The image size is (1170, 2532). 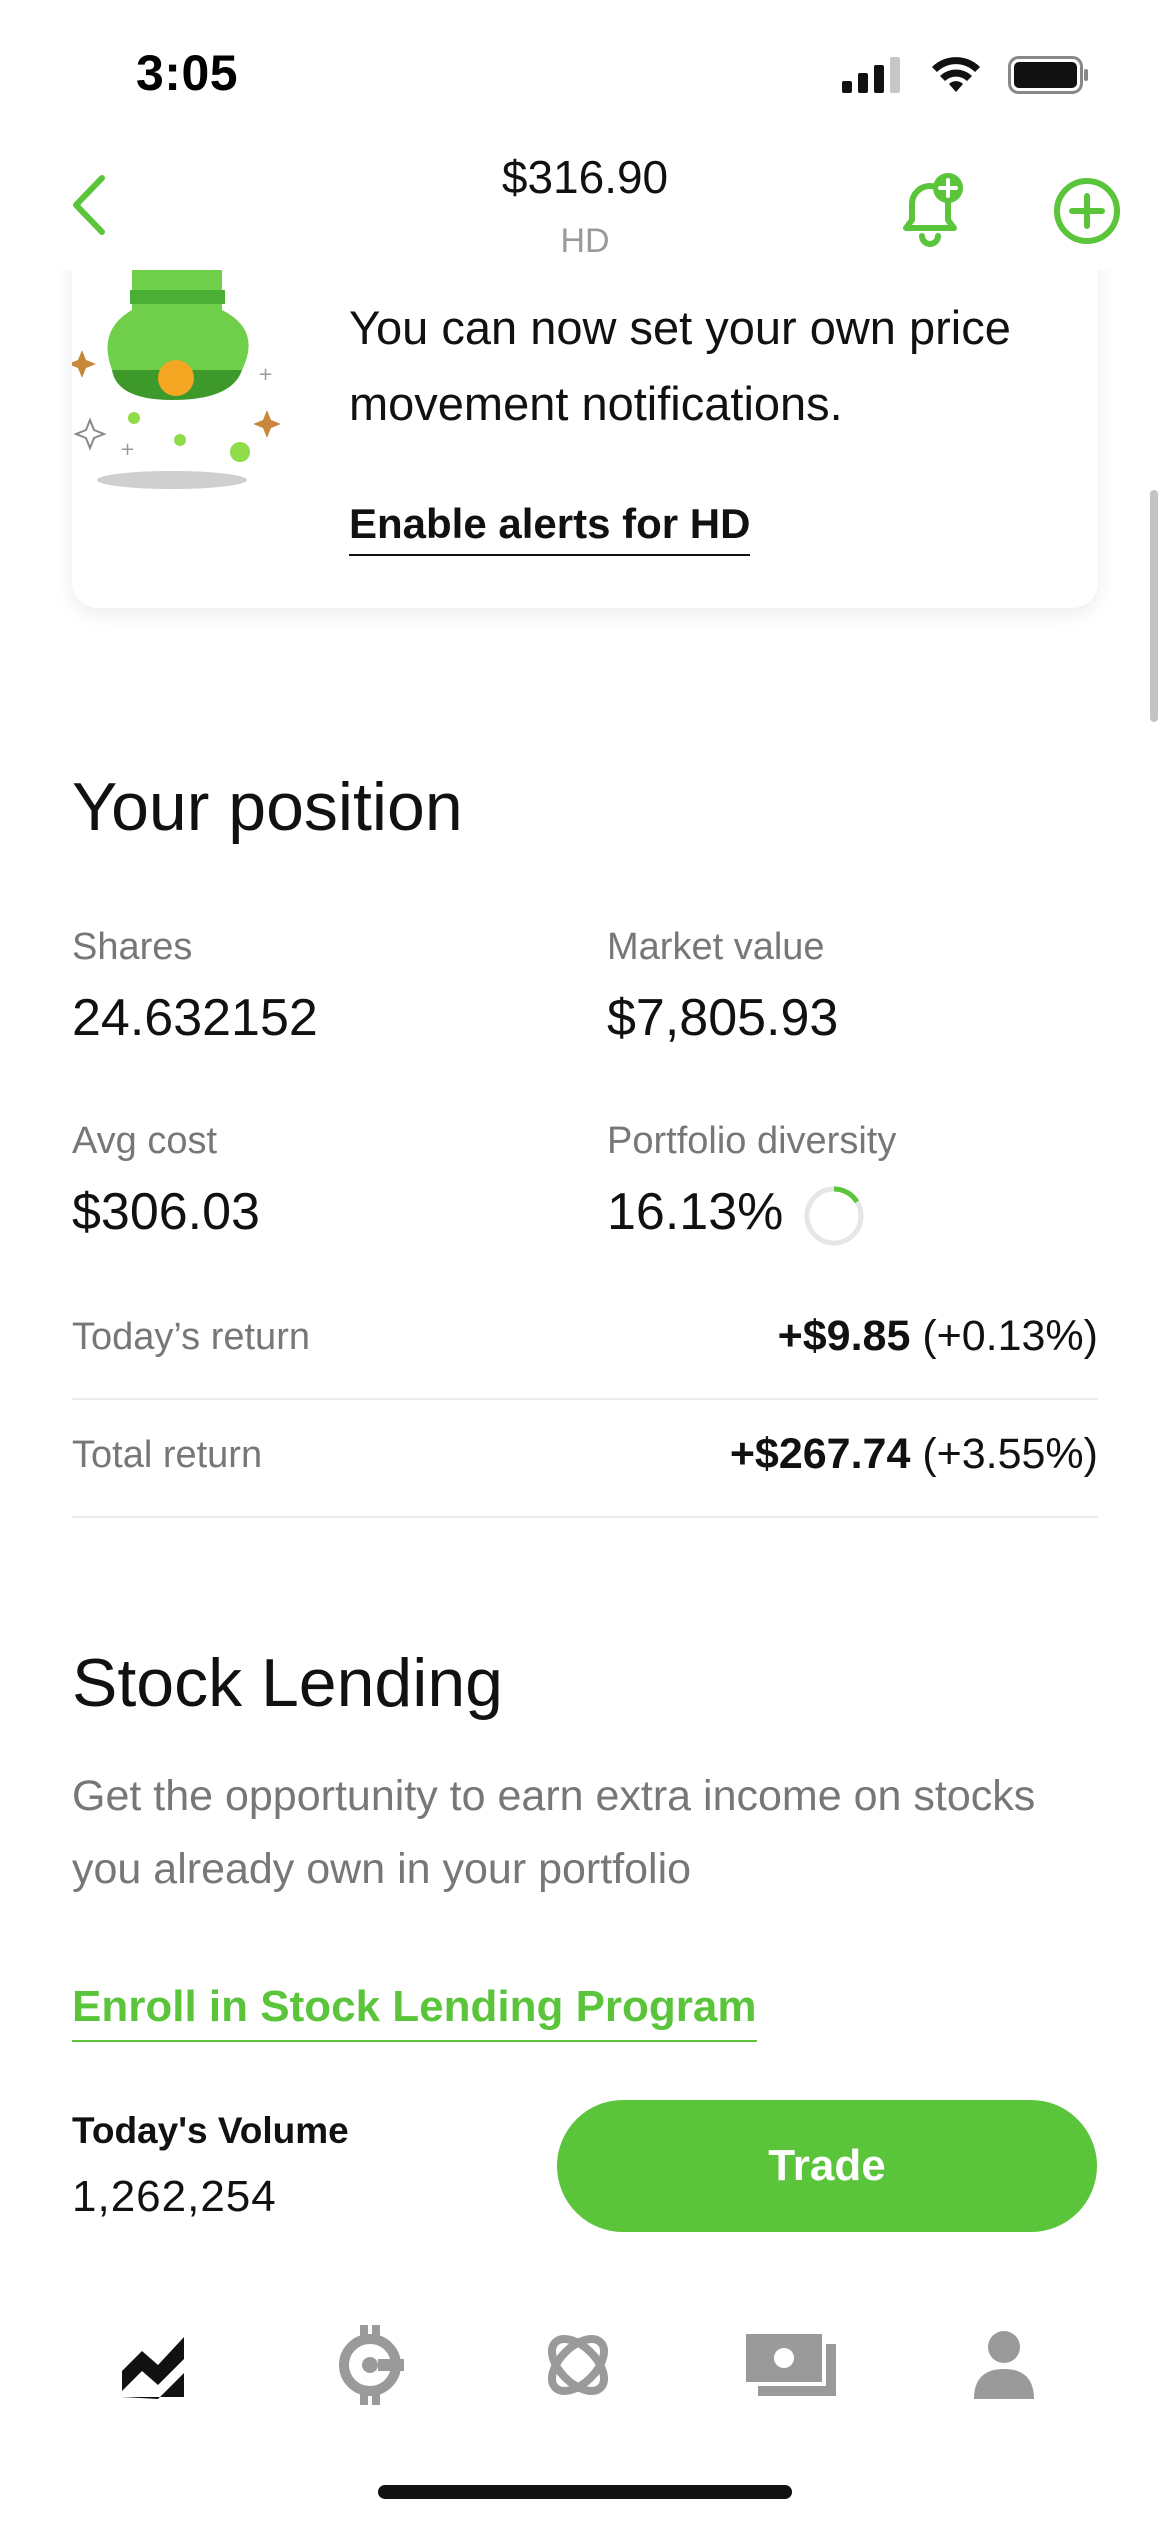 What do you see at coordinates (585, 1459) in the screenshot?
I see `total-return-row: Total return +$267.74 (+3.55%)` at bounding box center [585, 1459].